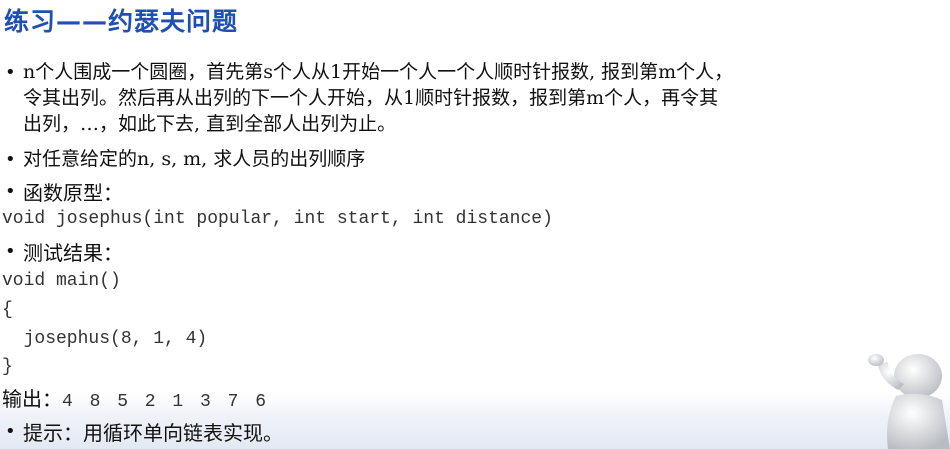 The height and width of the screenshot is (449, 950). What do you see at coordinates (32, 399) in the screenshot?
I see `output-label: 输出：` at bounding box center [32, 399].